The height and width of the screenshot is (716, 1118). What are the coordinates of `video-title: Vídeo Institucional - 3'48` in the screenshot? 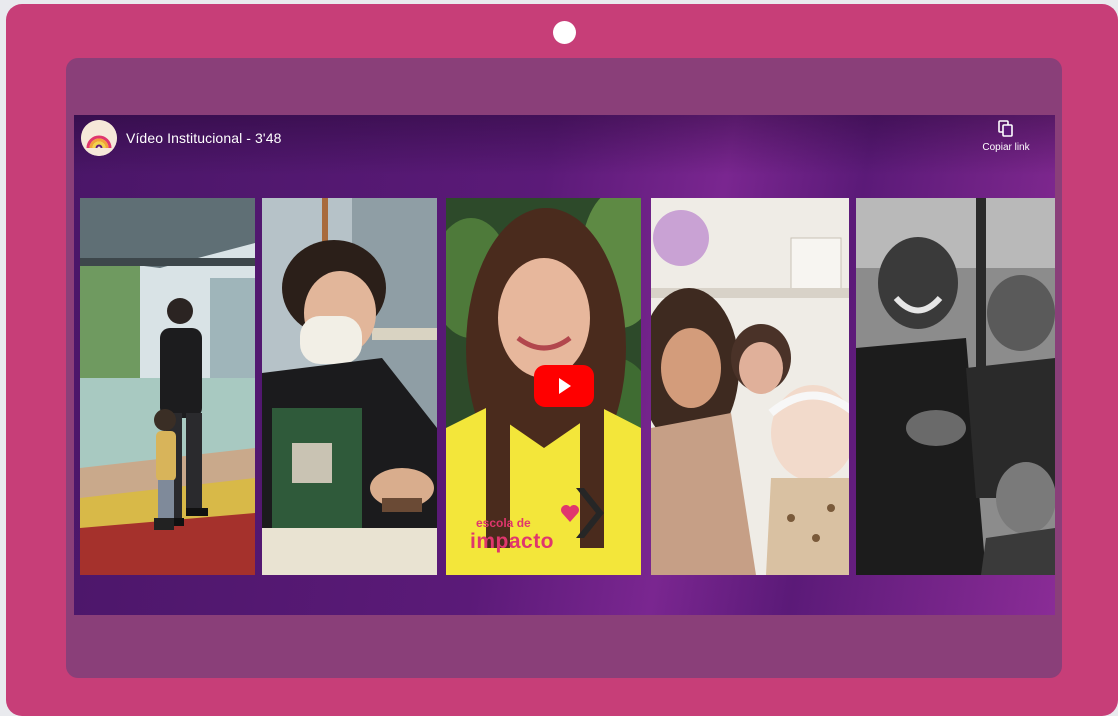 It's located at (203, 138).